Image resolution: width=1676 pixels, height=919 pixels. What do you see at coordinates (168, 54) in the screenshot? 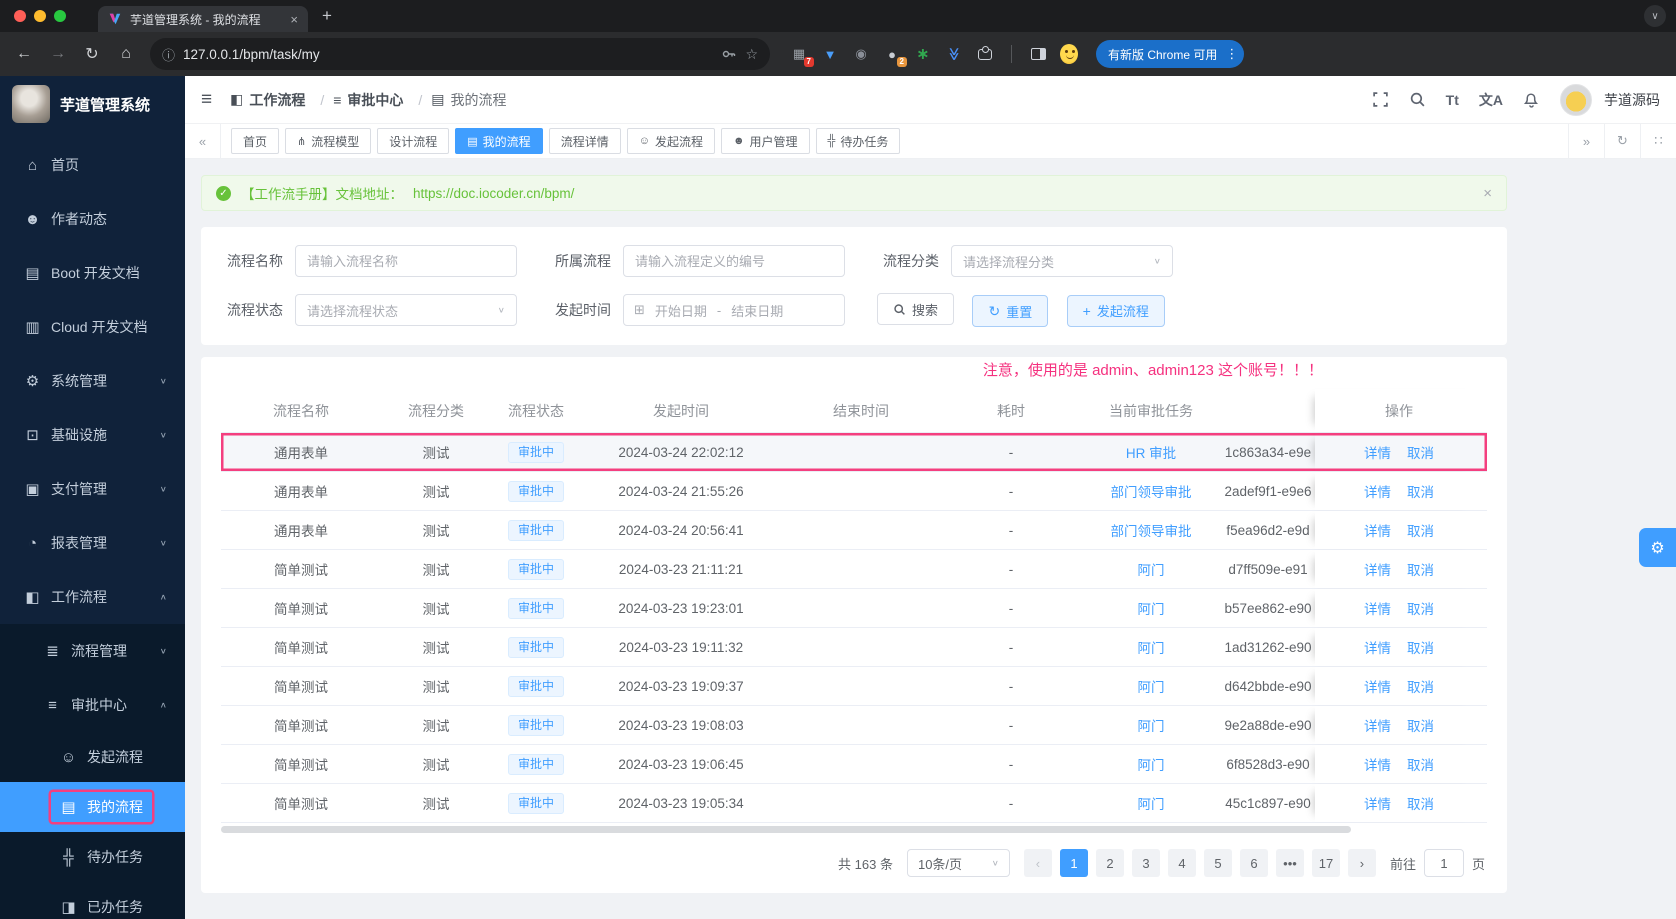
I see `site-info-icon: ⓘ` at bounding box center [168, 54].